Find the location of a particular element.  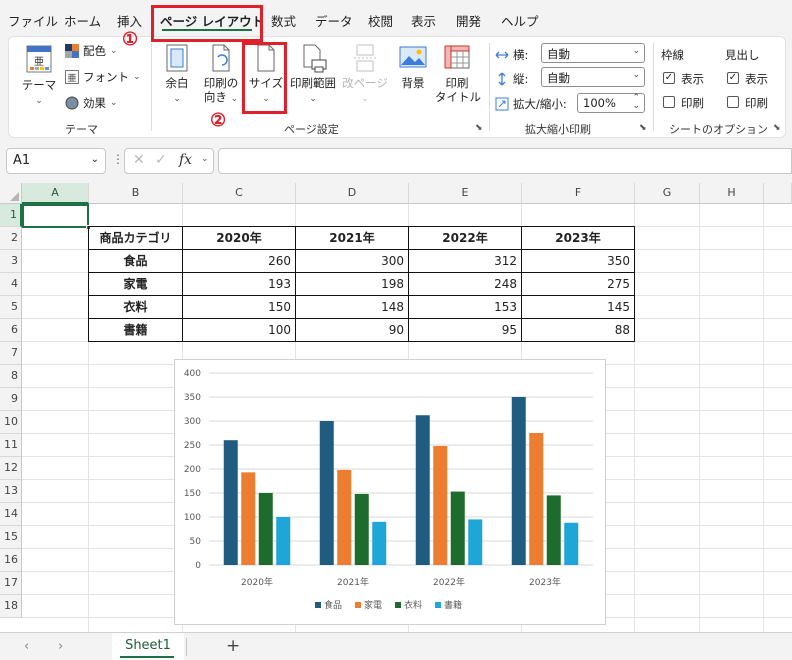

fonts-button: 亜 フォント ⌄ is located at coordinates (103, 77).